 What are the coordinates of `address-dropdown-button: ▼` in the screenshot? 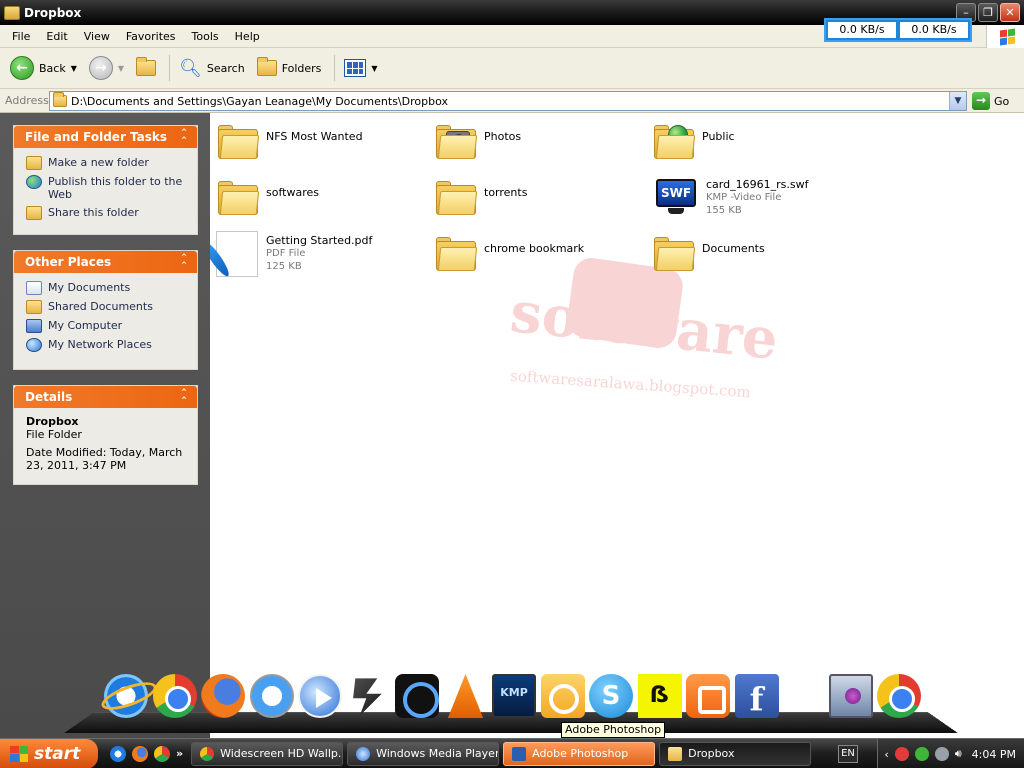 It's located at (957, 101).